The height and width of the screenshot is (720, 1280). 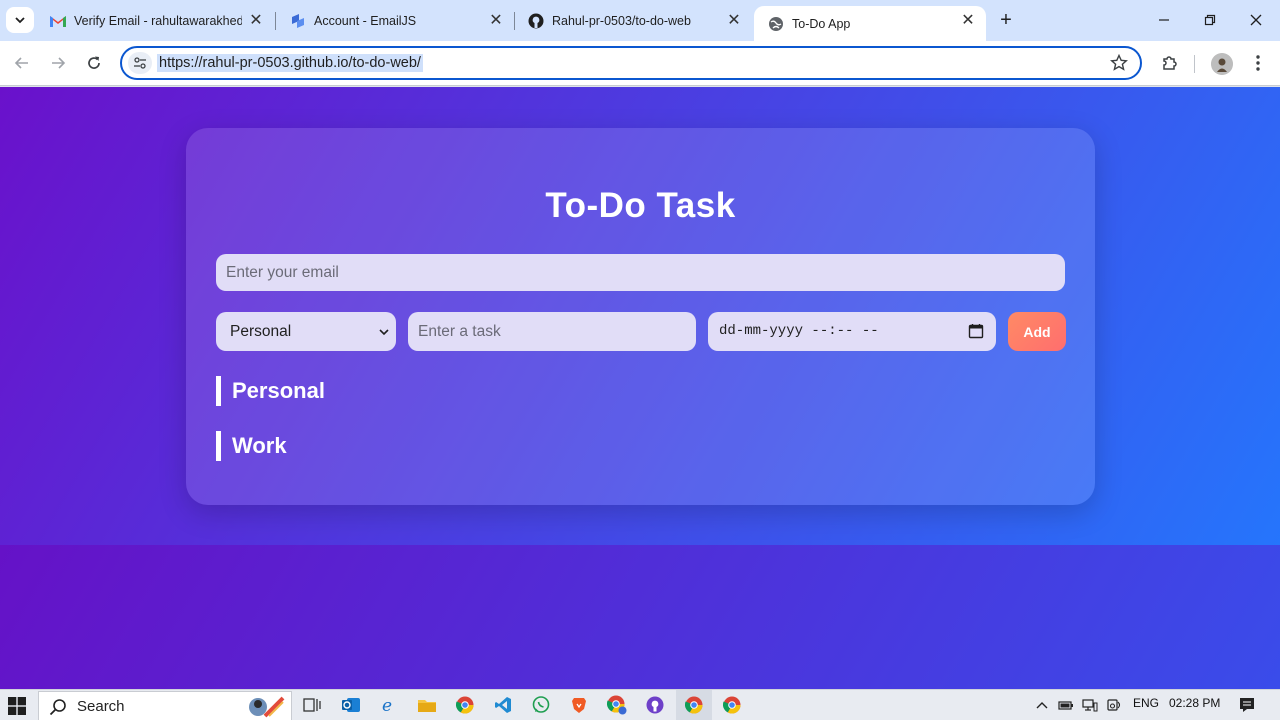 I want to click on tab-search-button, so click(x=20, y=20).